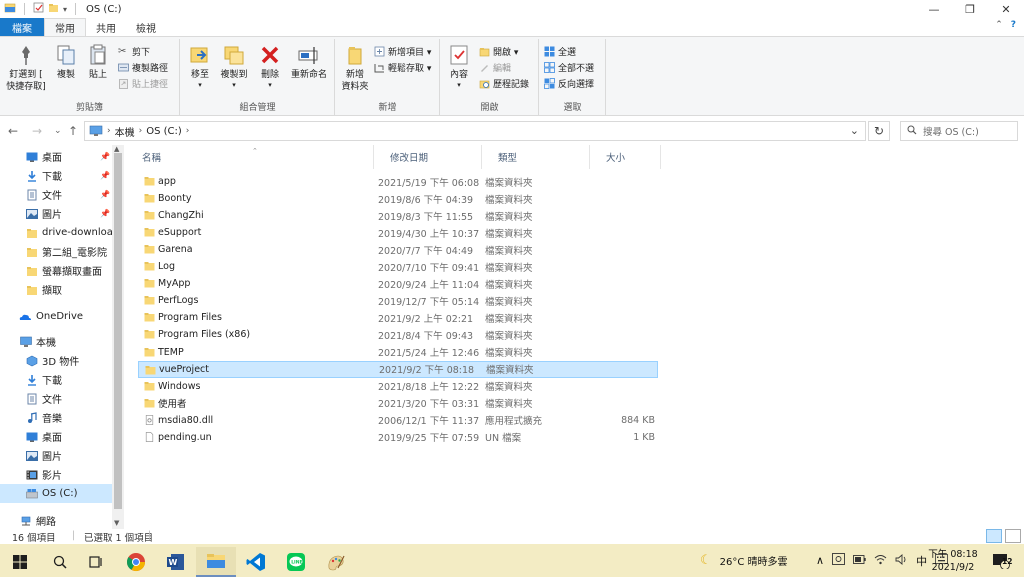 Image resolution: width=1024 pixels, height=577 pixels. I want to click on customize-toolbar-icon: ▾, so click(65, 9).